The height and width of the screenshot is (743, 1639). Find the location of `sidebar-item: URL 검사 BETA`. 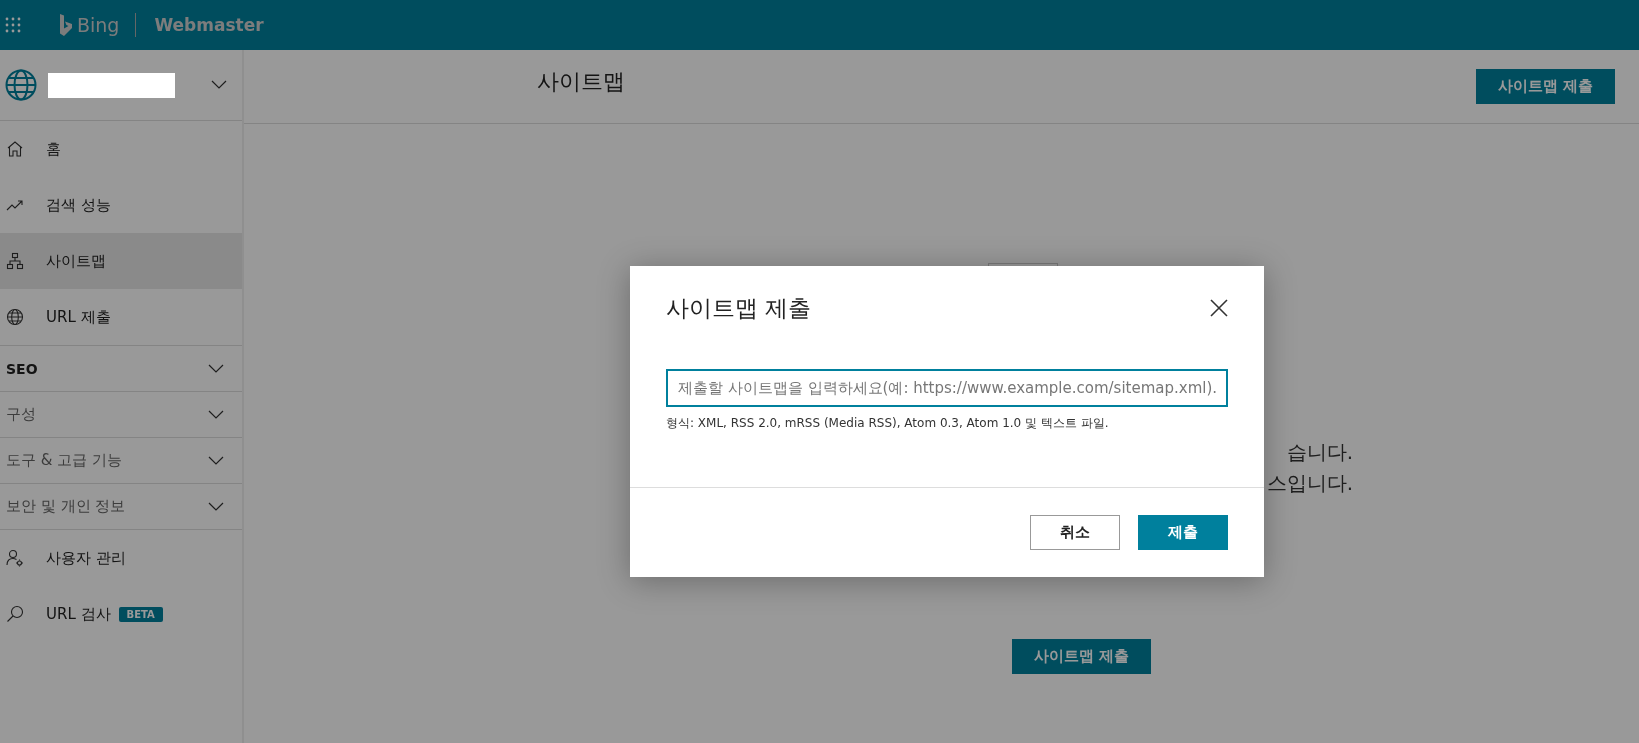

sidebar-item: URL 검사 BETA is located at coordinates (121, 614).